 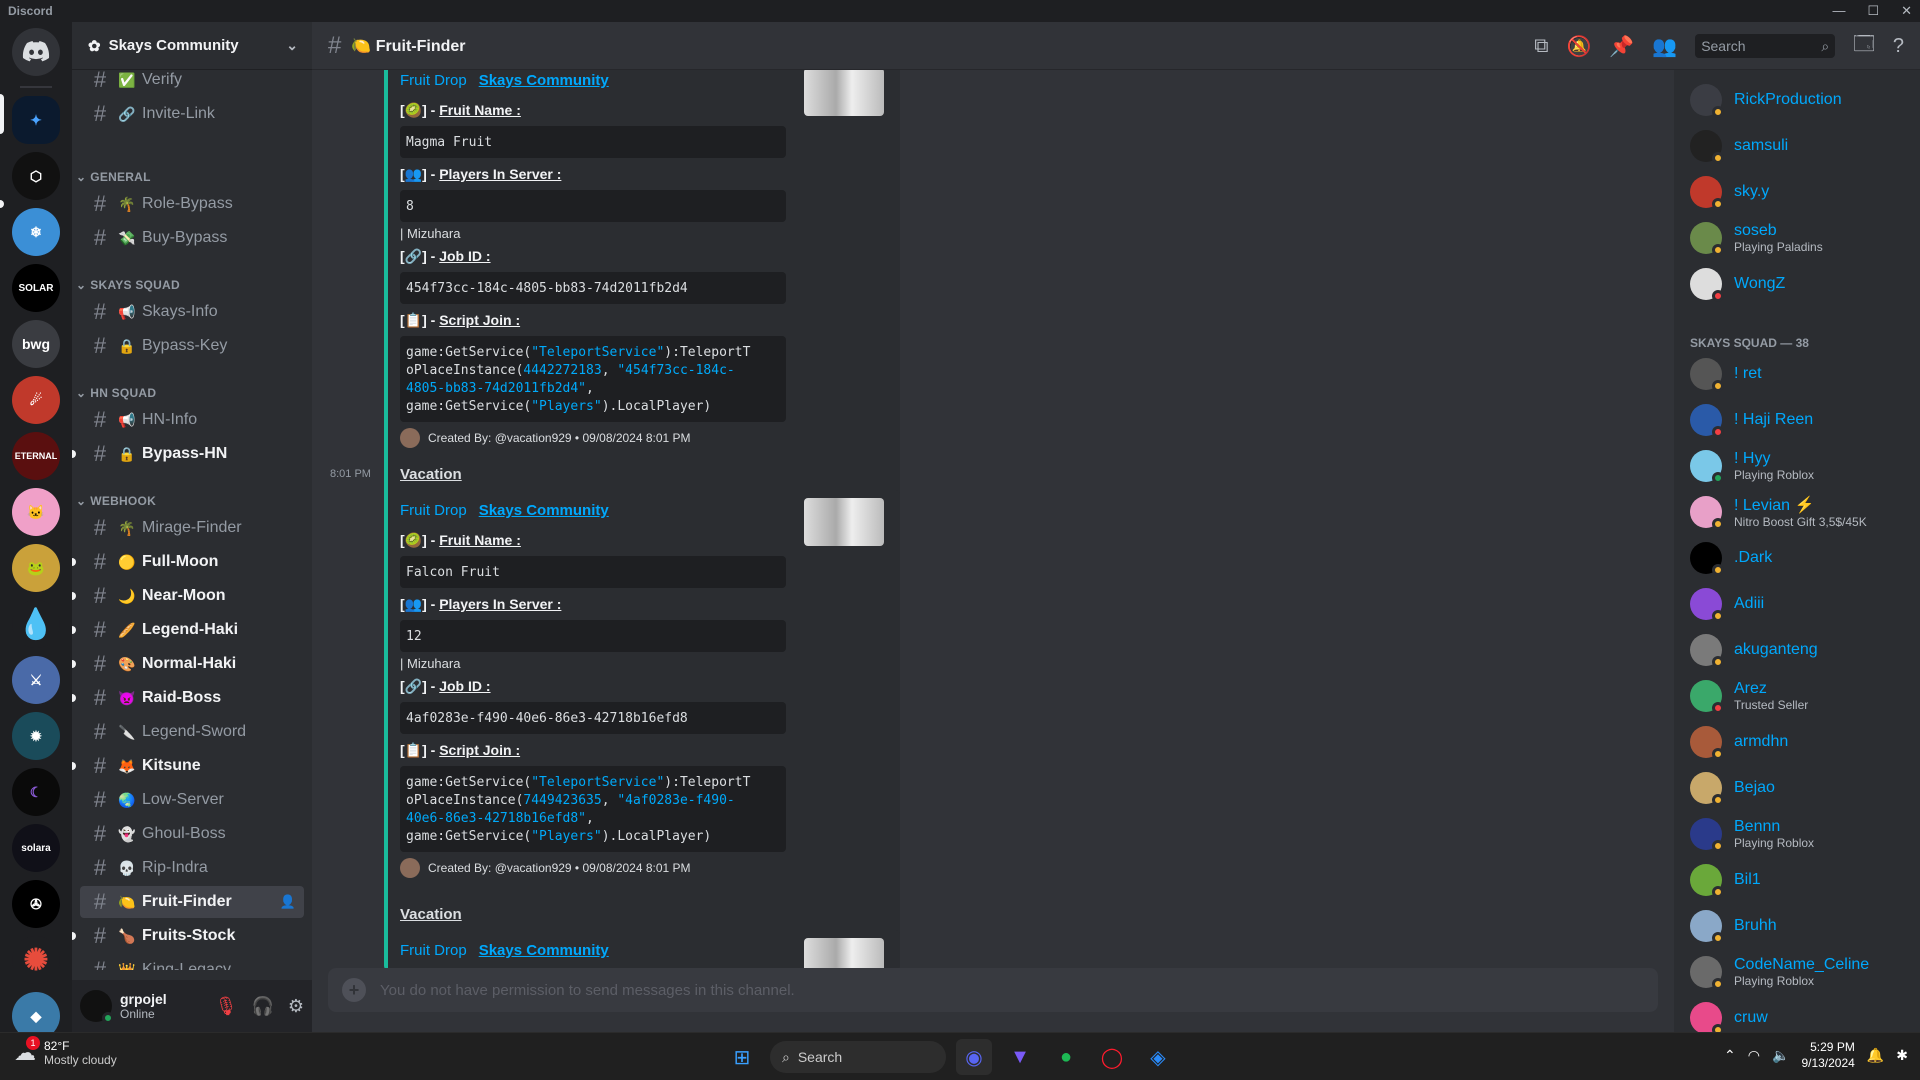 What do you see at coordinates (36, 400) in the screenshot?
I see `server-icon-6: ☄` at bounding box center [36, 400].